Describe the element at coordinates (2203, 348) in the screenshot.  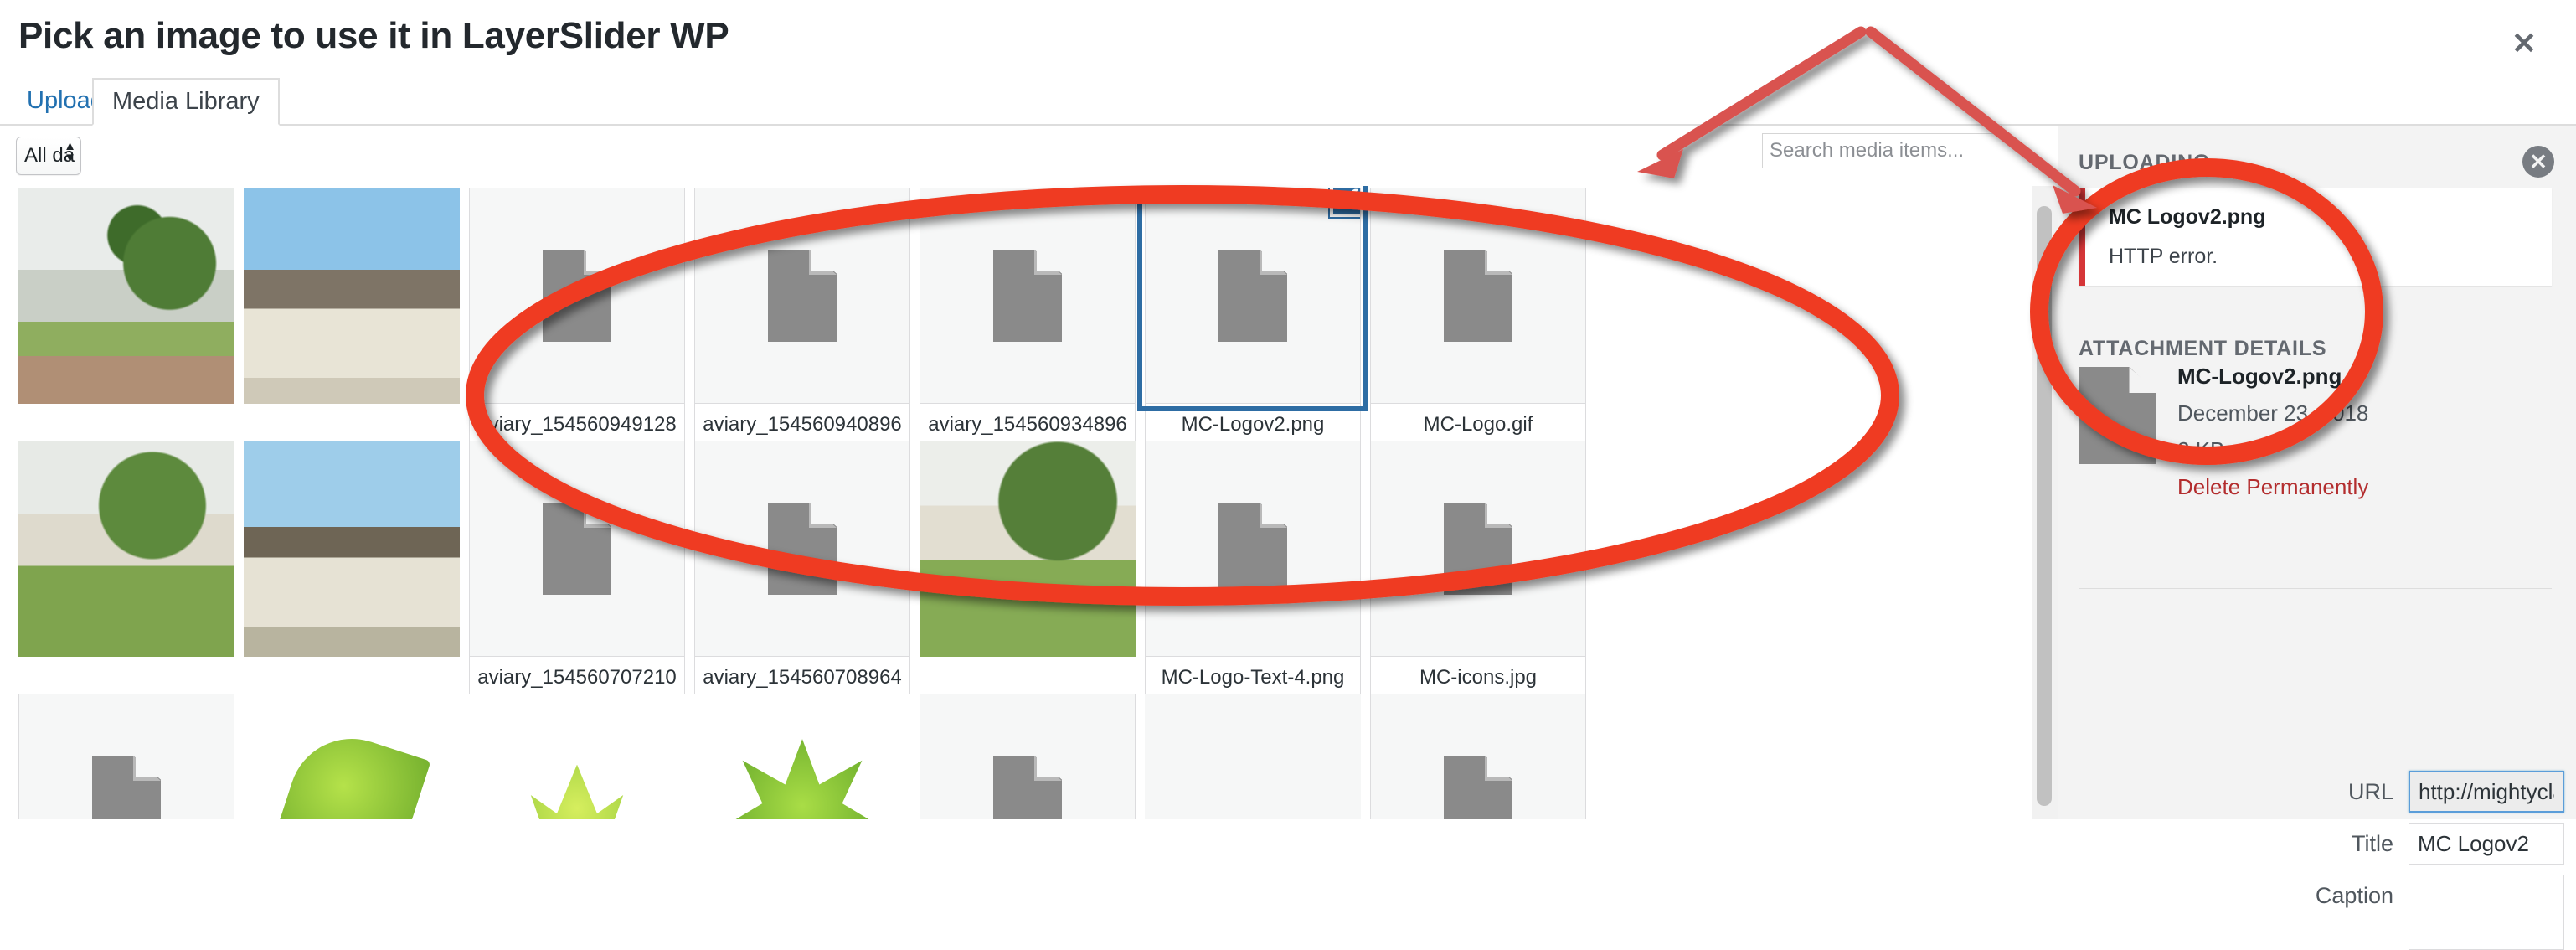
I see `attachment-details-heading: ATTACHMENT DETAILS` at that location.